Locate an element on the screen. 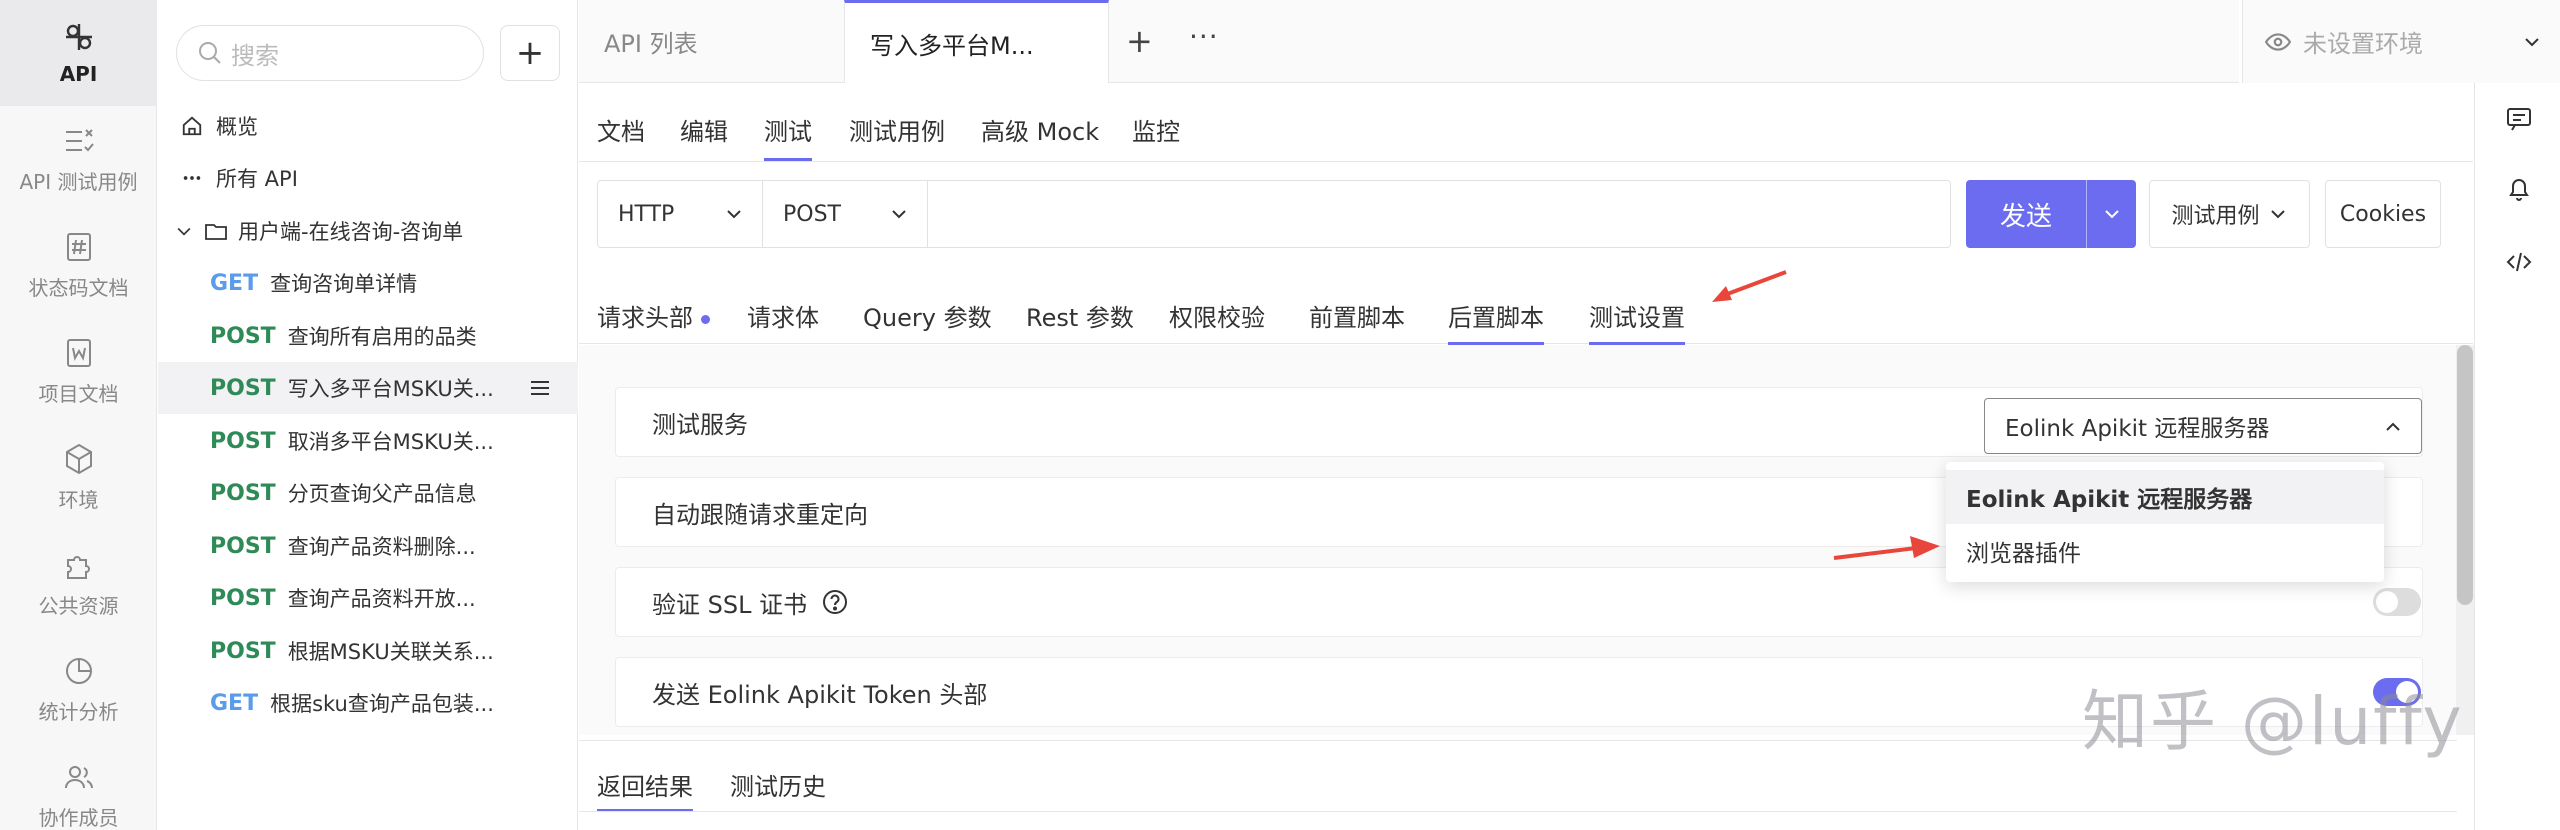 This screenshot has height=830, width=2560. ssl-toggle is located at coordinates (2397, 602).